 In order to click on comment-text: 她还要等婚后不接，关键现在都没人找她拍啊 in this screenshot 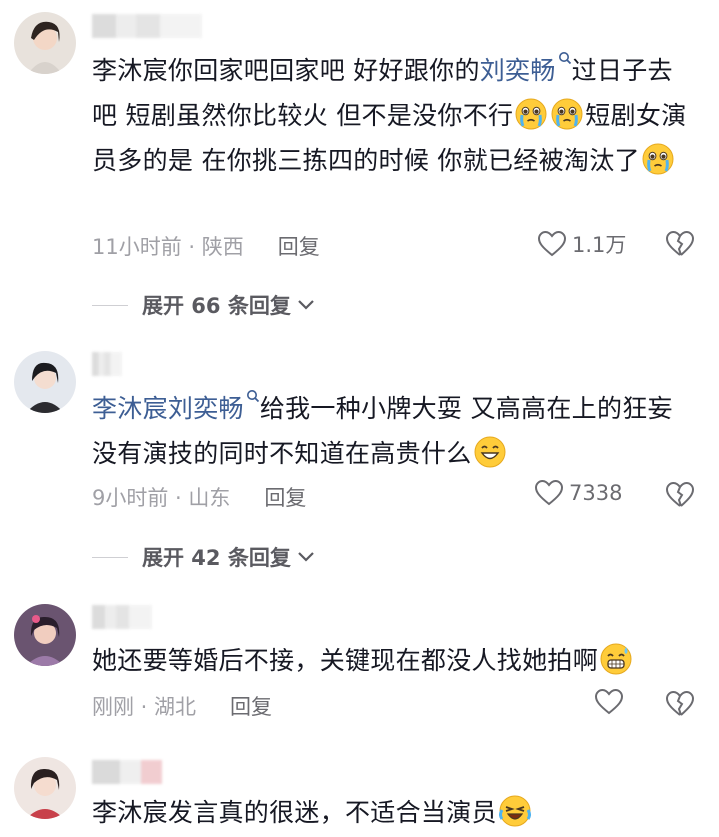, I will do `click(394, 660)`.